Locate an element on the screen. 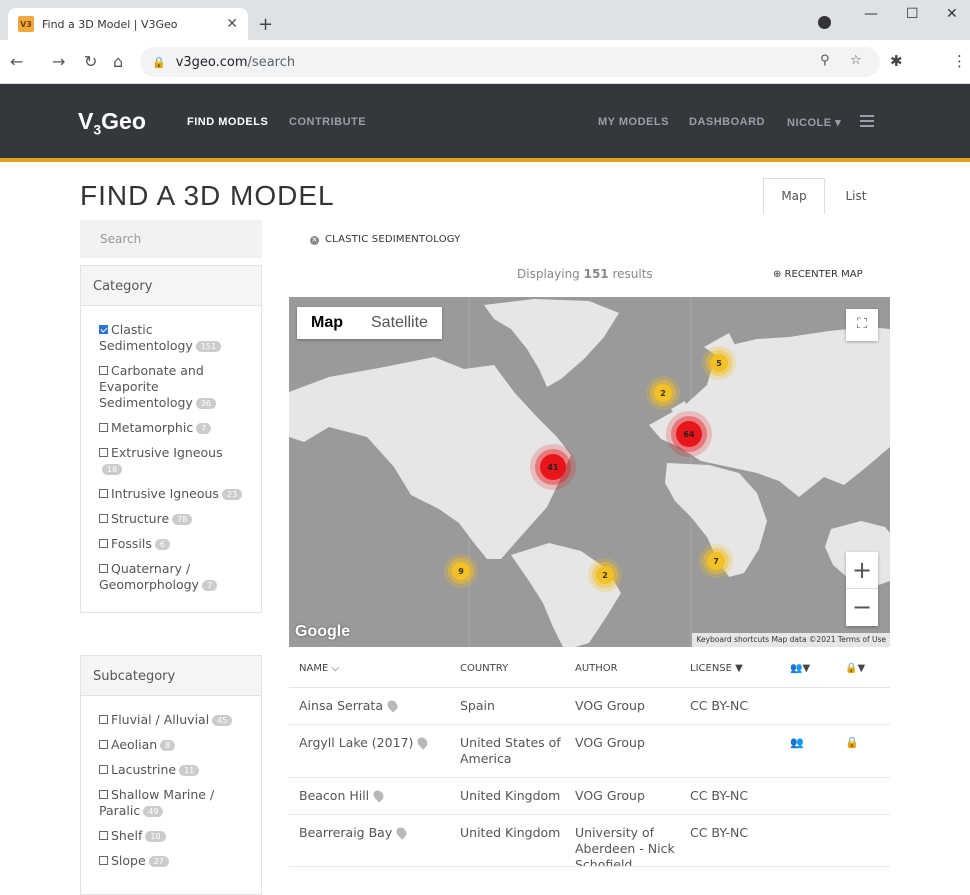  v3geo-logo: V3Geo is located at coordinates (112, 123).